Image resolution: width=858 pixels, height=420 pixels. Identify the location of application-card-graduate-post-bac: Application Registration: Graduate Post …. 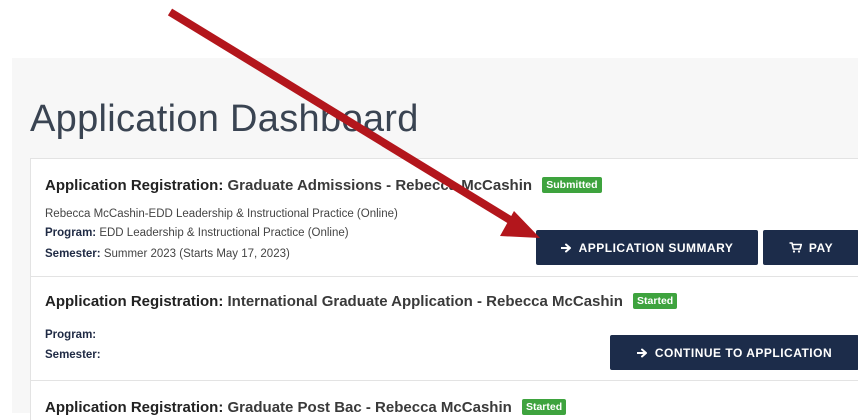
(444, 400).